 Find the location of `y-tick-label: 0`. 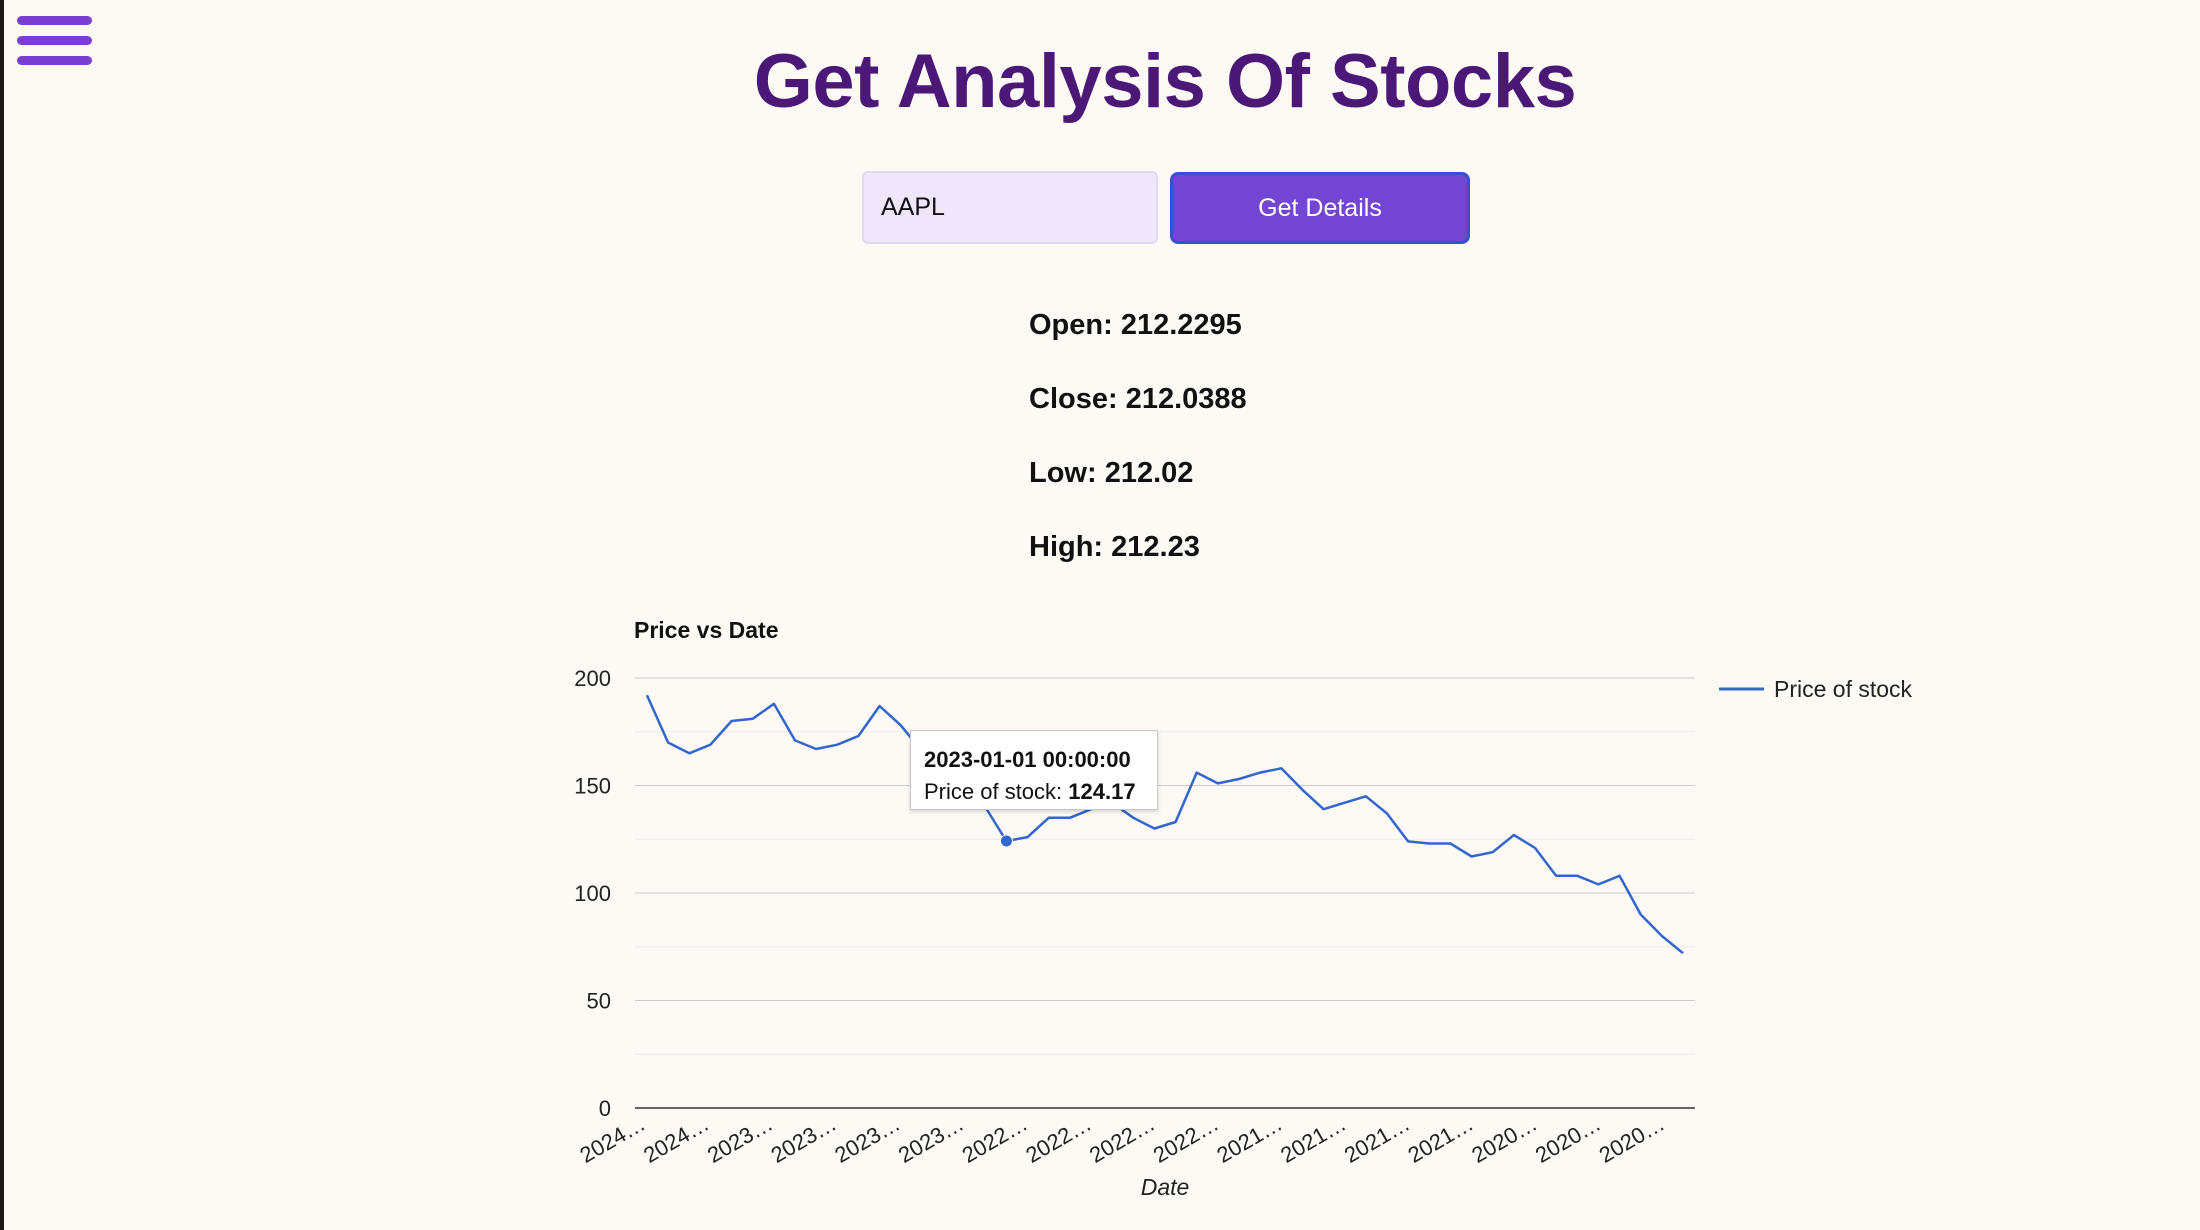

y-tick-label: 0 is located at coordinates (605, 1108).